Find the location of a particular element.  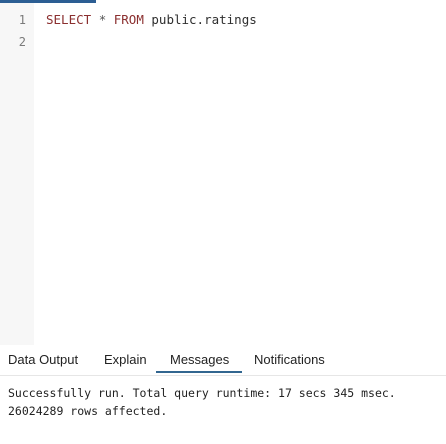

message-line: 26024289 rows affected. is located at coordinates (88, 411).